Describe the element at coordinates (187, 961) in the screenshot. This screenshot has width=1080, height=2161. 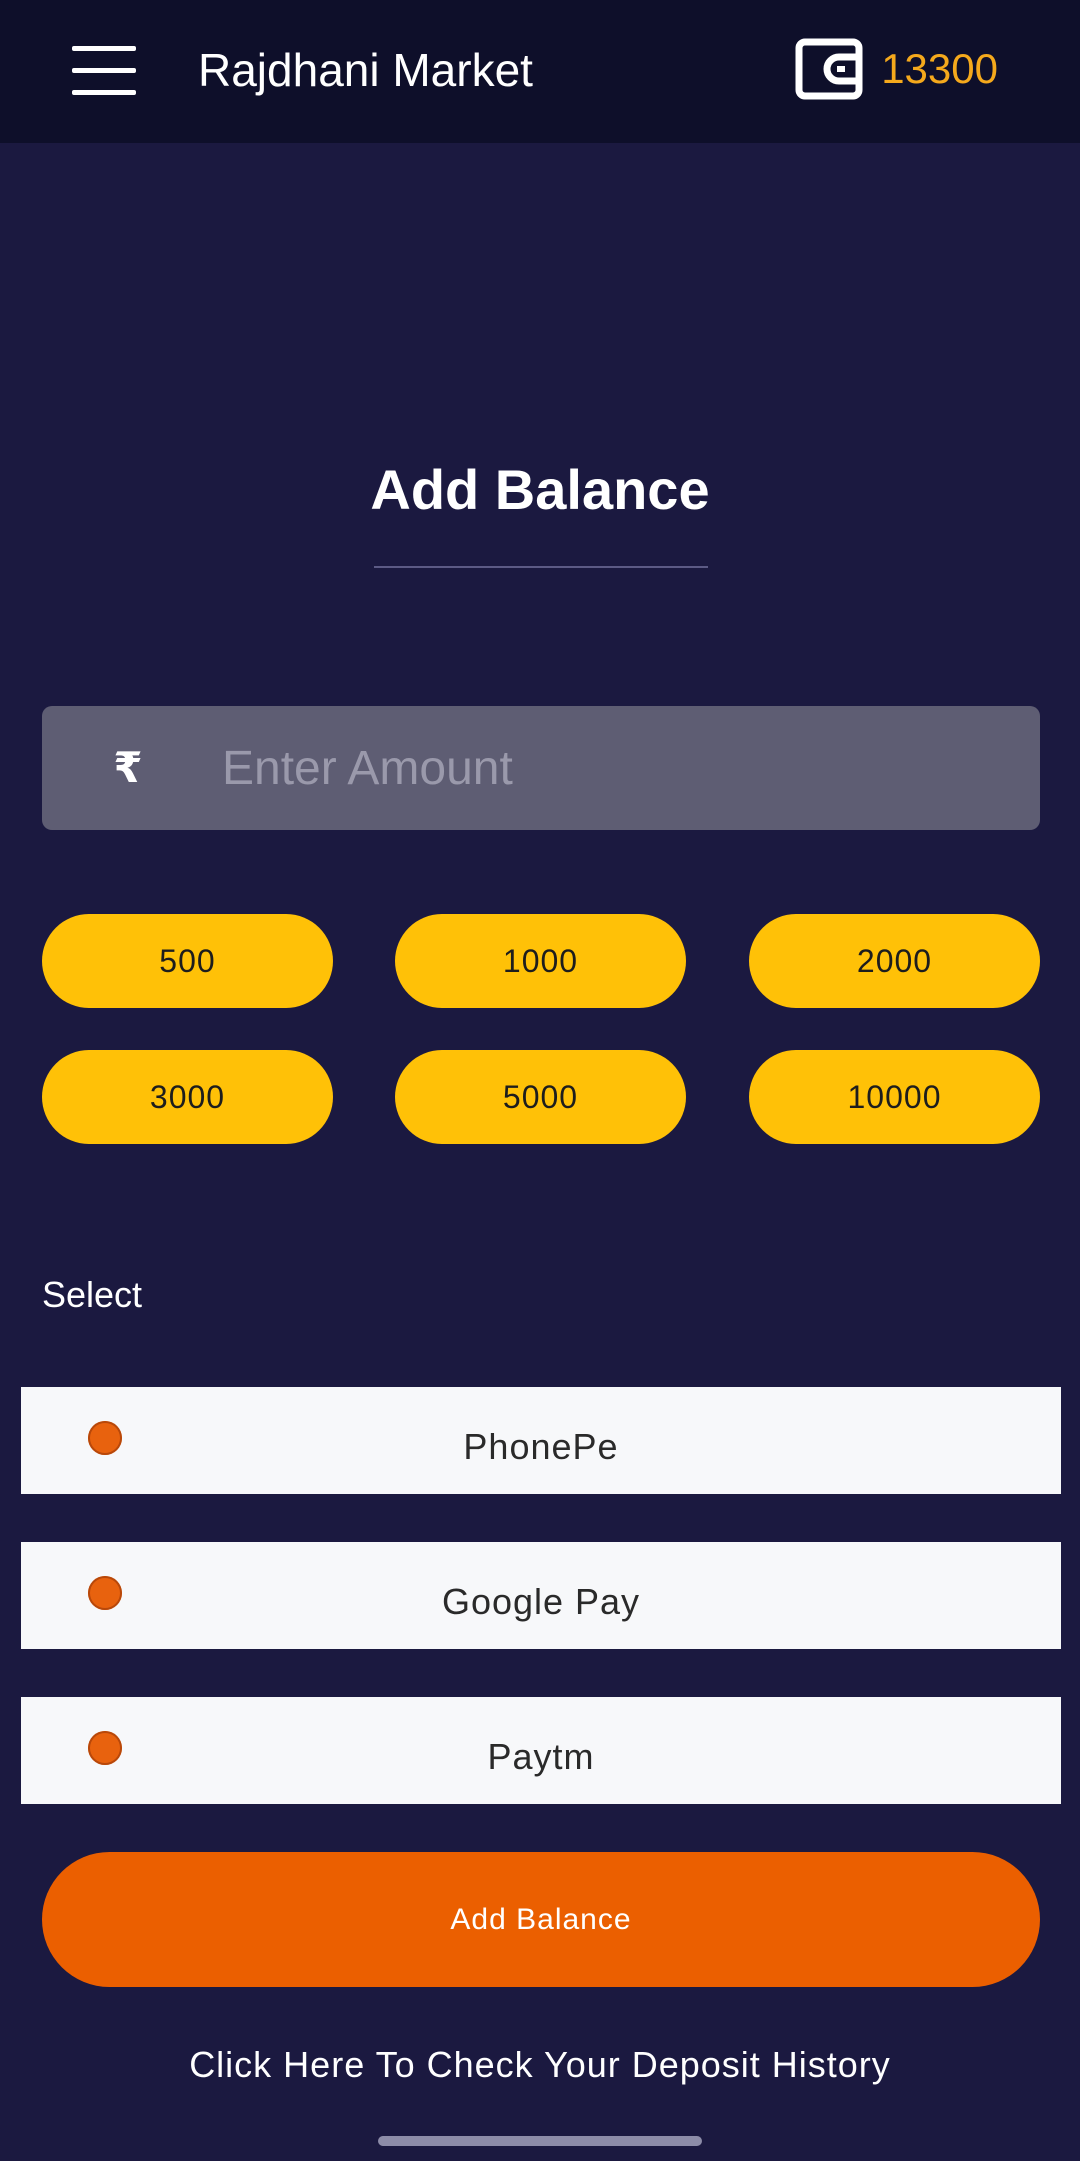
I see `quick-amount-500: 500` at that location.